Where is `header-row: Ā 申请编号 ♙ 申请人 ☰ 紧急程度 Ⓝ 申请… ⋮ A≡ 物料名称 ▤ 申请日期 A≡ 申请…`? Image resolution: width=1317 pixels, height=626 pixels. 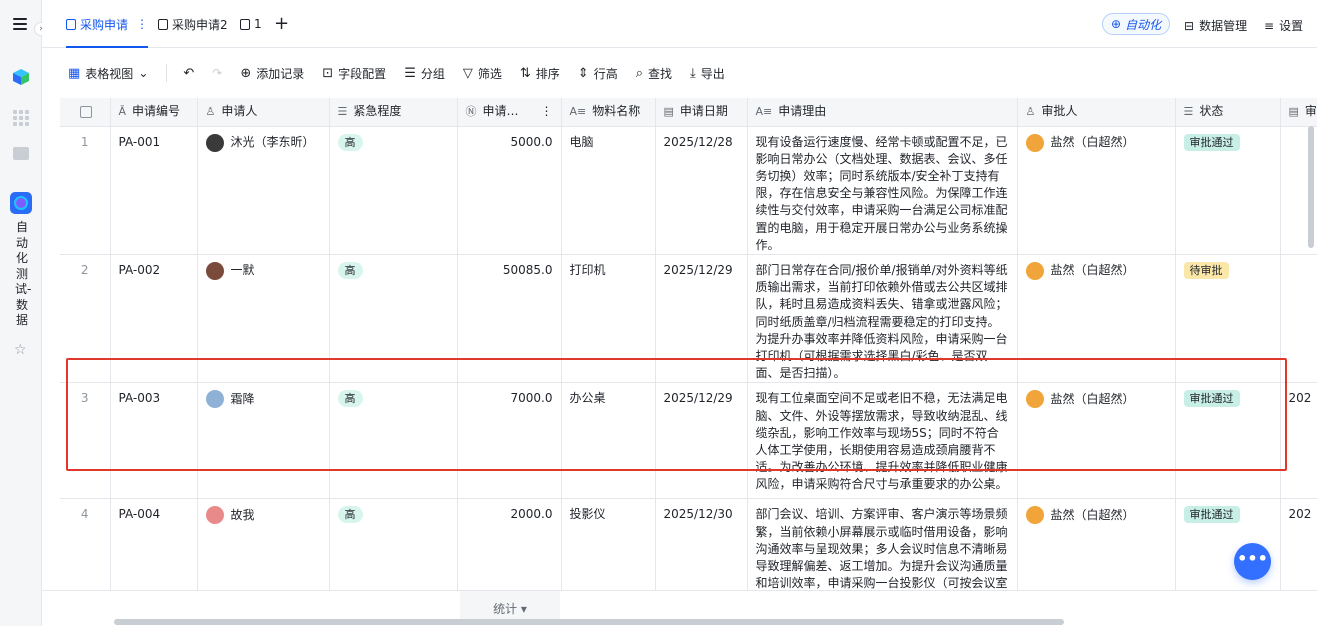 header-row: Ā 申请编号 ♙ 申请人 ☰ 紧急程度 Ⓝ 申请… ⋮ A≡ 物料名称 ▤ 申请日期 A≡ 申请… is located at coordinates (688, 112).